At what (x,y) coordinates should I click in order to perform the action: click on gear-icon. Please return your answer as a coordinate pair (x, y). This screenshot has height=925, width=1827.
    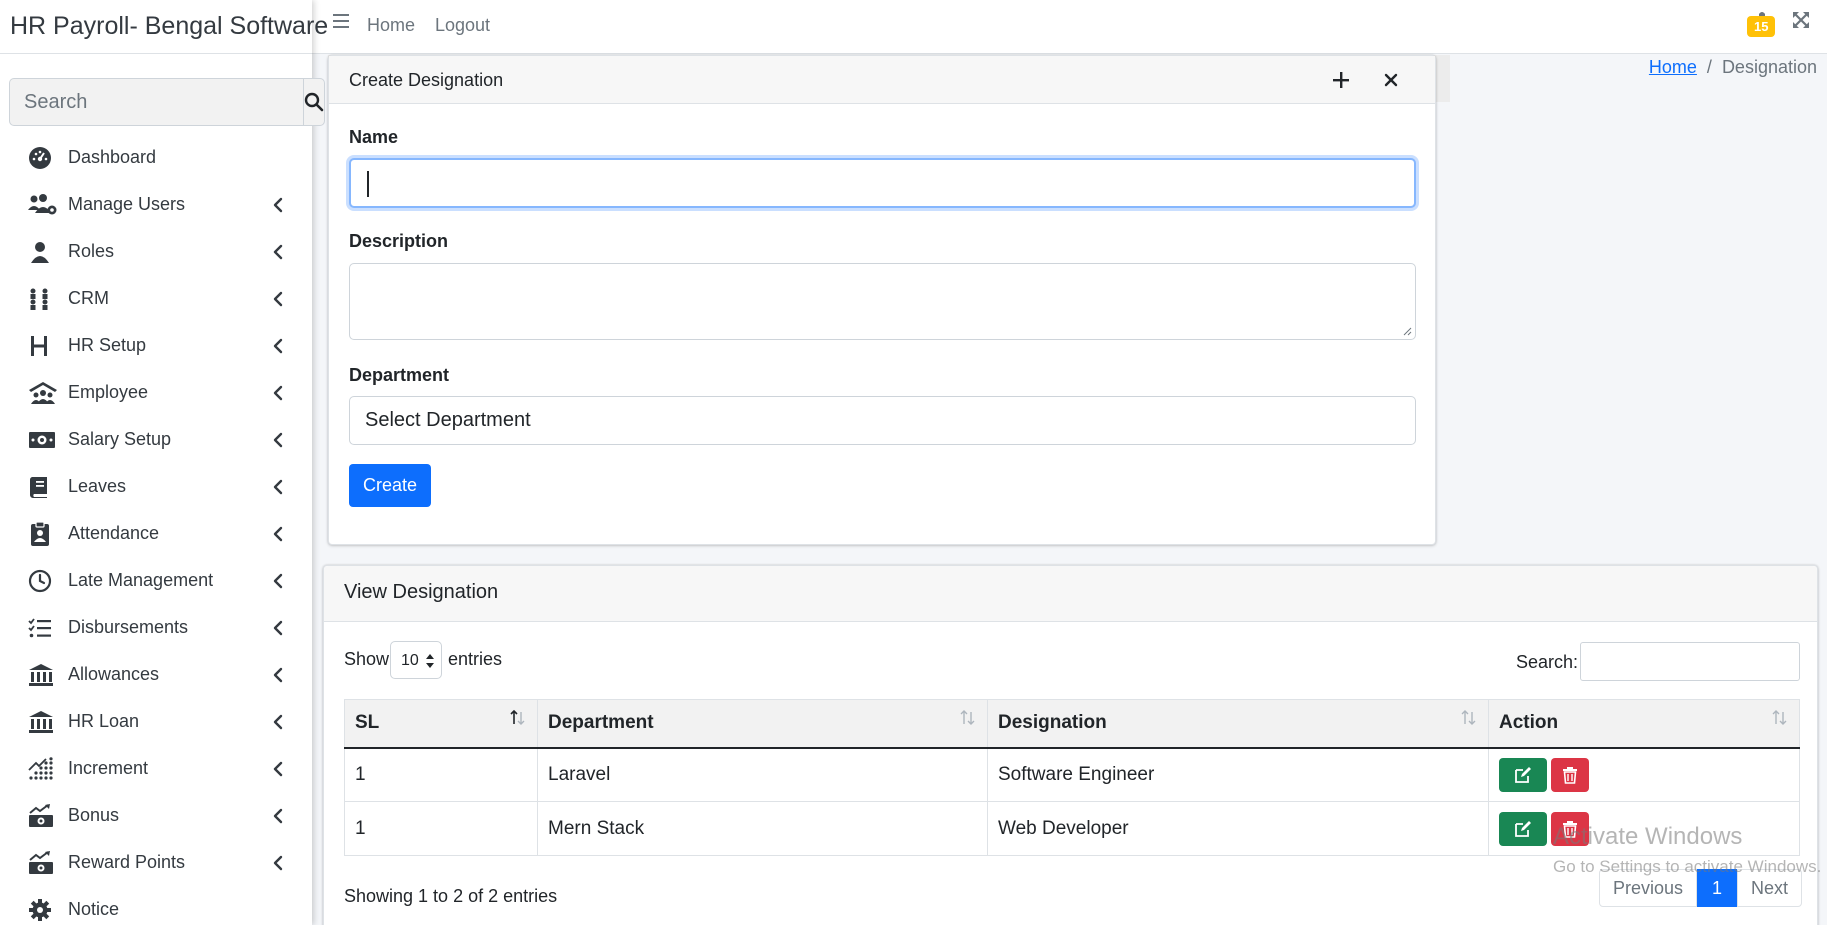
    Looking at the image, I should click on (43, 910).